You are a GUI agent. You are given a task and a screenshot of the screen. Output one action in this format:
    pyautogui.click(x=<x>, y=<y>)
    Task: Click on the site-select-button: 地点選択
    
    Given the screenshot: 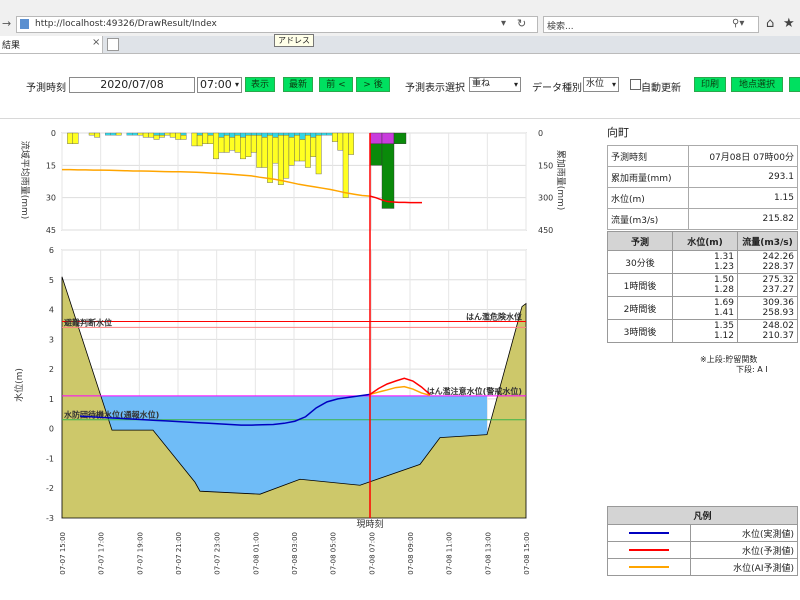 What is the action you would take?
    pyautogui.click(x=757, y=84)
    